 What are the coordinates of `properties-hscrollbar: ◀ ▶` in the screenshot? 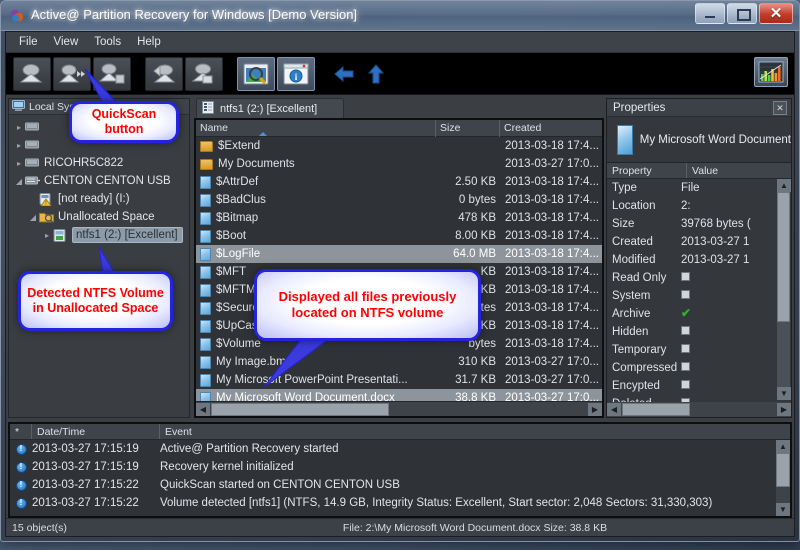 It's located at (699, 409).